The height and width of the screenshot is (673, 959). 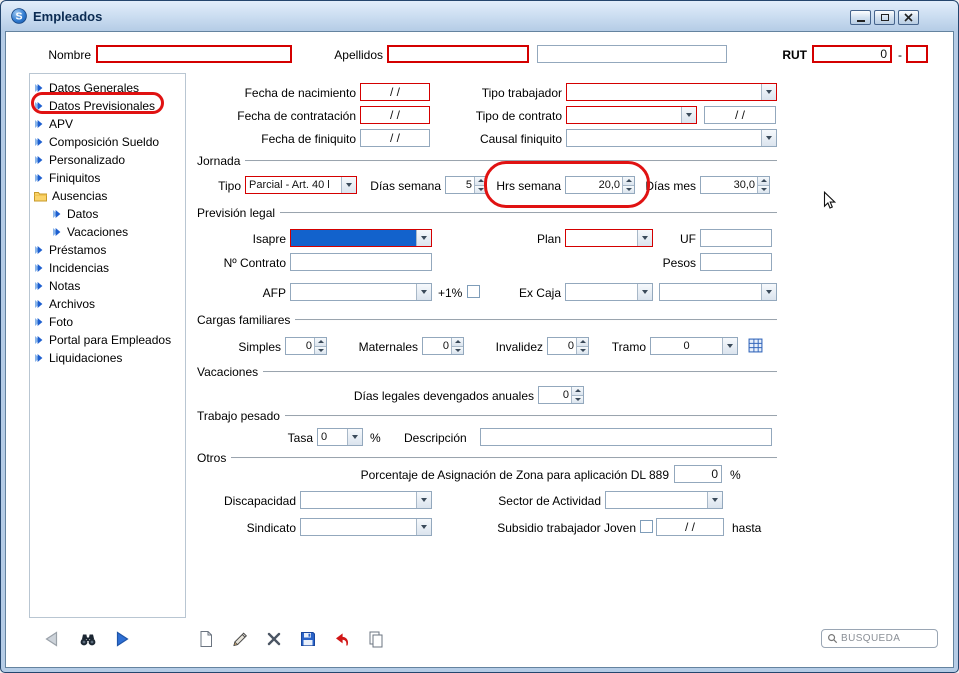 What do you see at coordinates (632, 54) in the screenshot?
I see `apellido-materno-input` at bounding box center [632, 54].